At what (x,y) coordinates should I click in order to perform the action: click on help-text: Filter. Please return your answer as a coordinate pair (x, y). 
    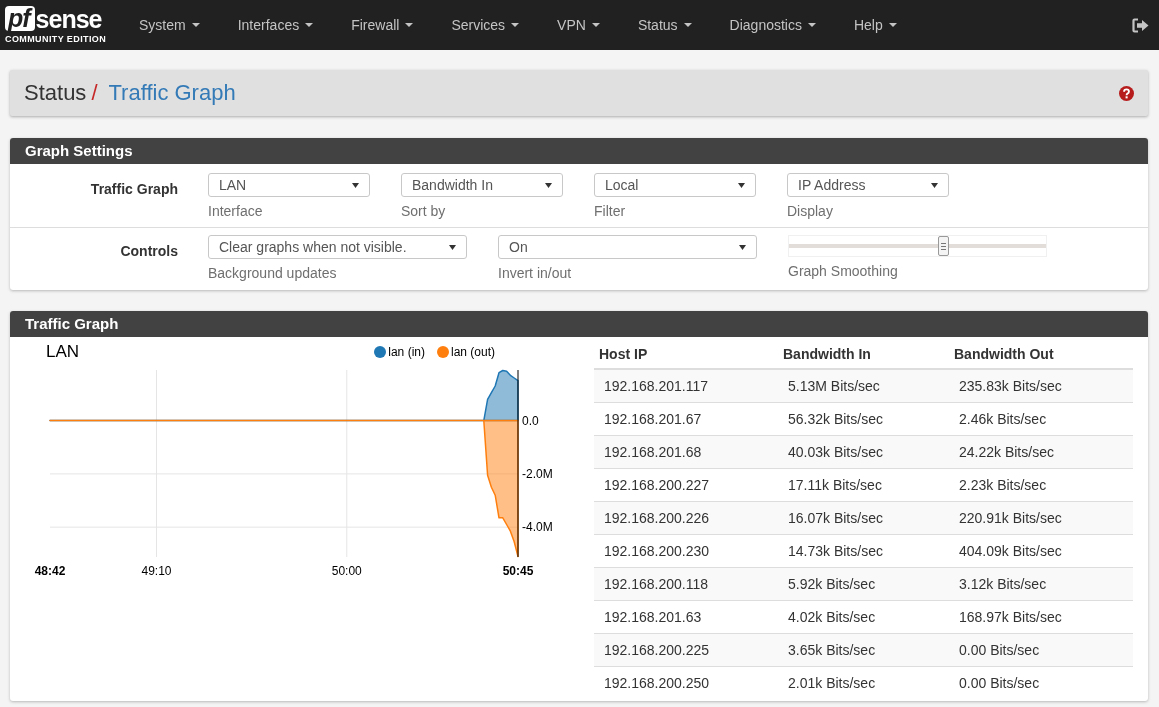
    Looking at the image, I should click on (610, 211).